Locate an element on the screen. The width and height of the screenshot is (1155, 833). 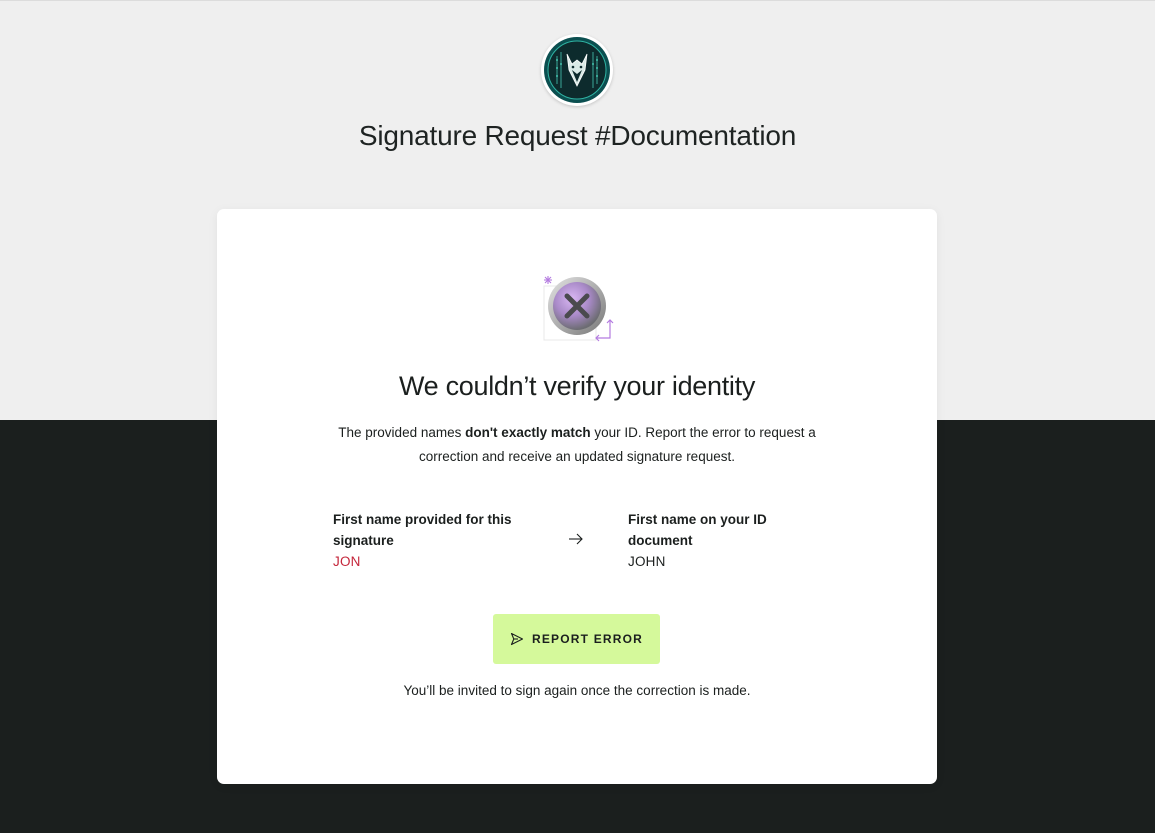
fox-crest-logo-icon is located at coordinates (577, 70).